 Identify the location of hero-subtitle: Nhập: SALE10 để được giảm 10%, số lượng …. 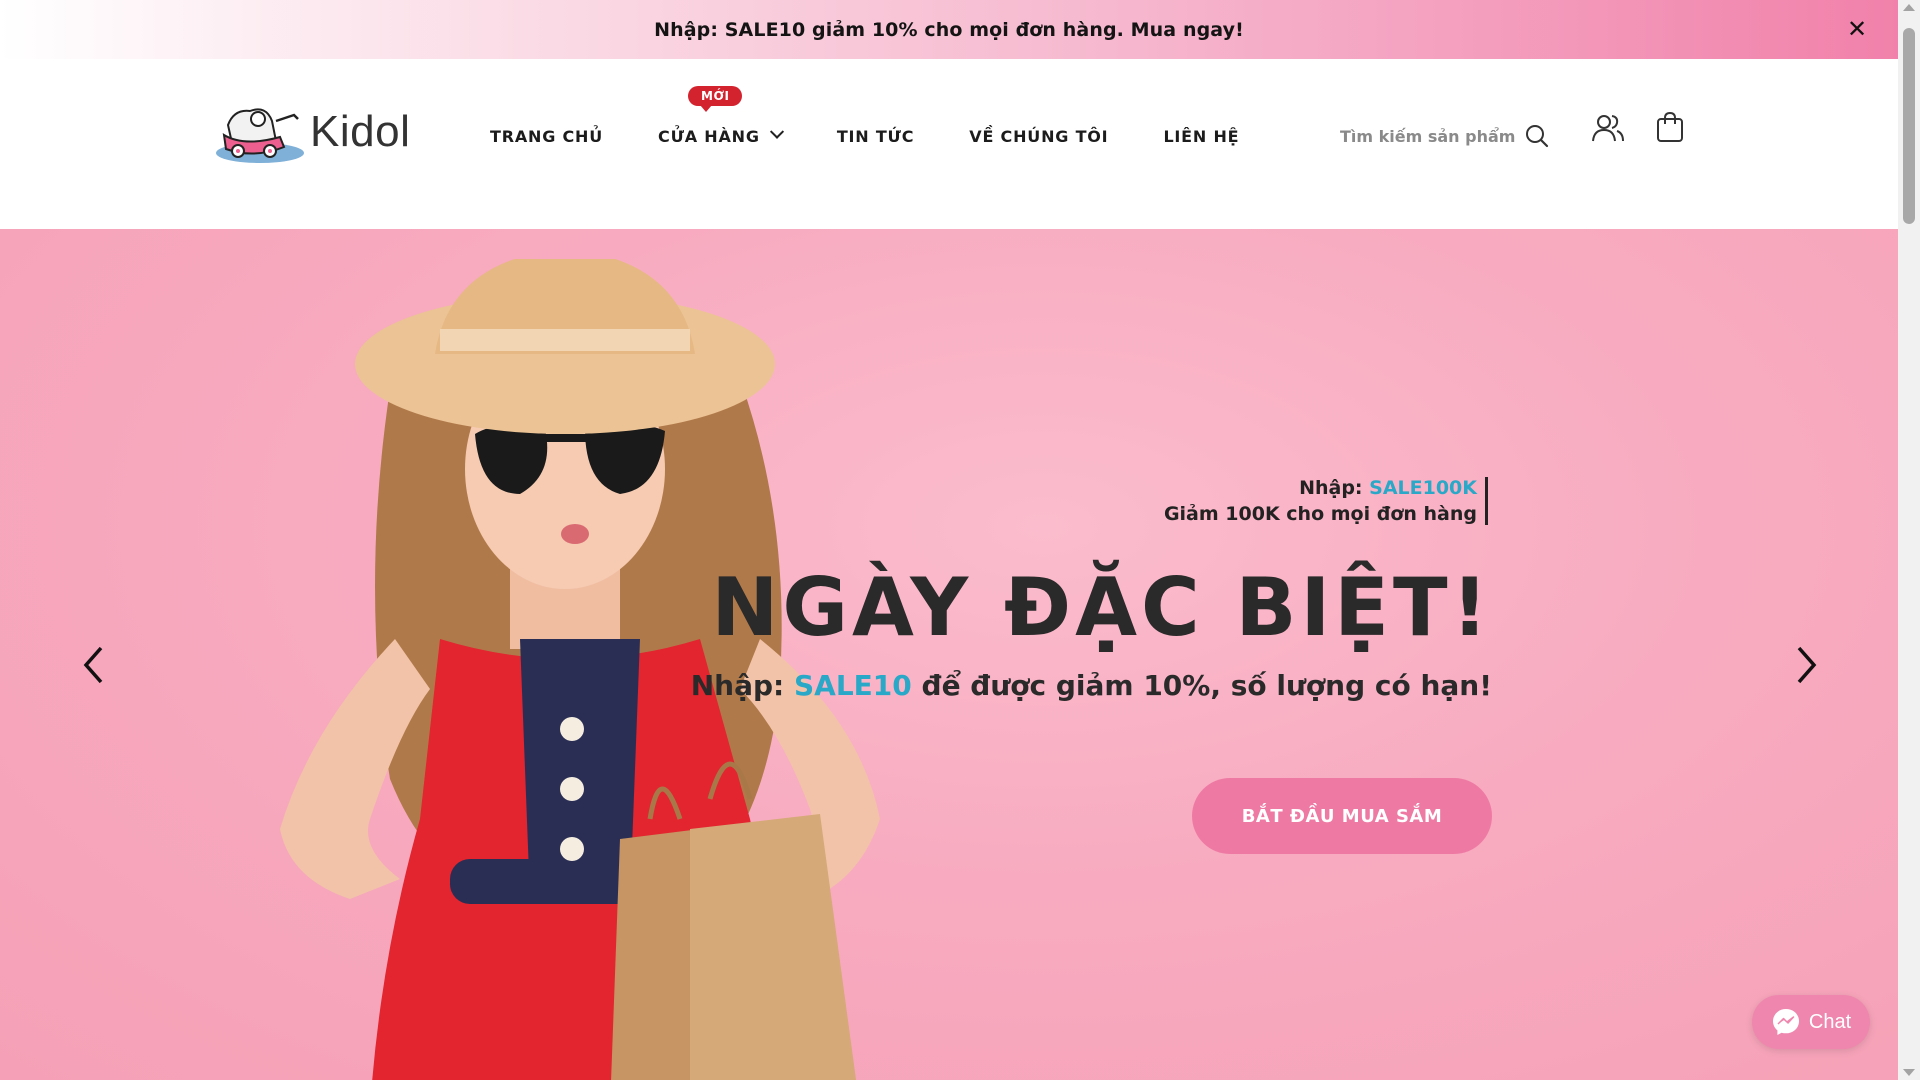
(1091, 685).